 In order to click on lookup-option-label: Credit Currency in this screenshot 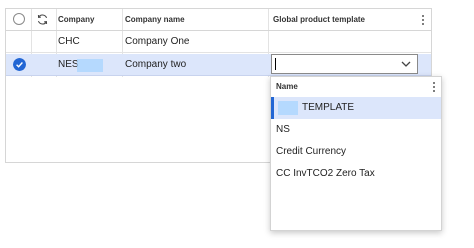, I will do `click(311, 151)`.